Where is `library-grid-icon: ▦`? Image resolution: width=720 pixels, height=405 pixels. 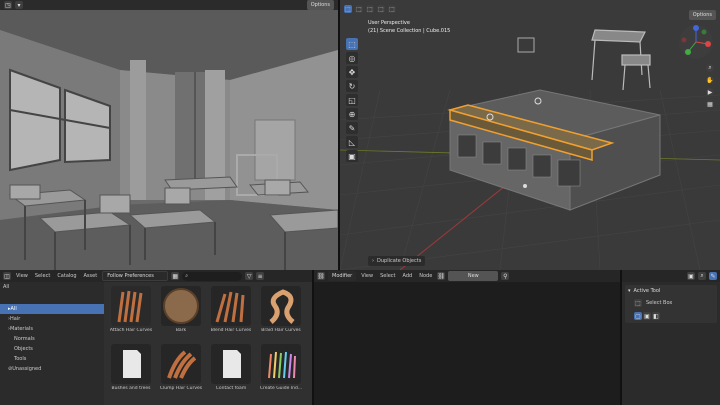 library-grid-icon: ▦ is located at coordinates (175, 276).